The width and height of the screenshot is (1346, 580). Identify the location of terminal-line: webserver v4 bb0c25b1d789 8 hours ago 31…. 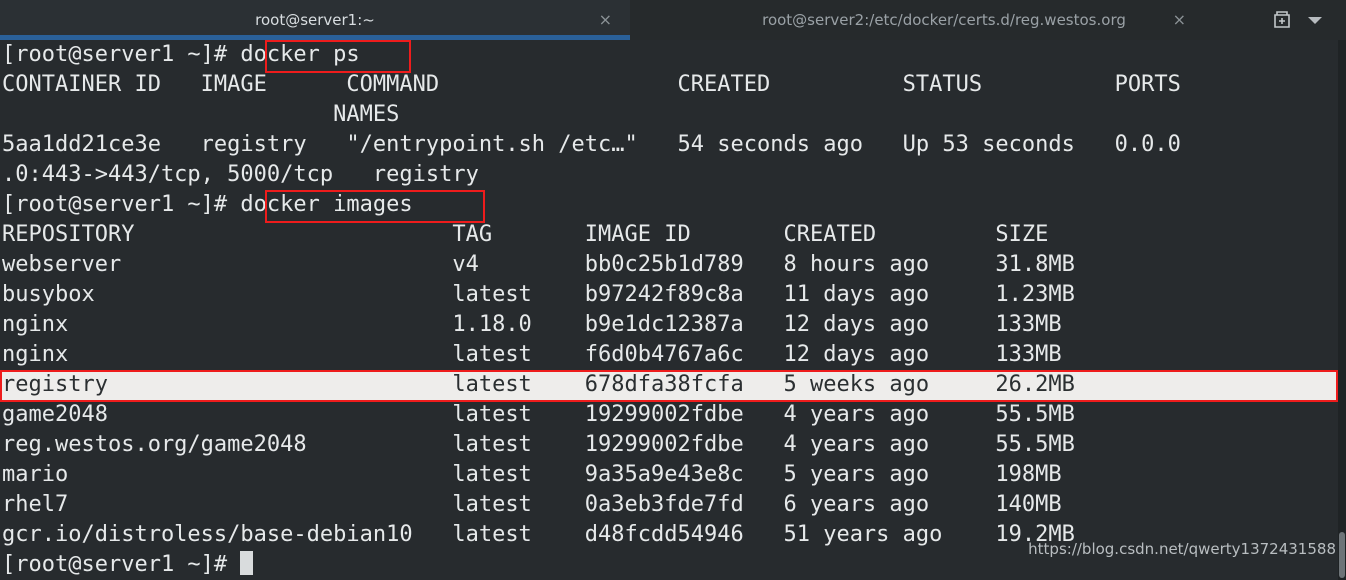
(538, 264).